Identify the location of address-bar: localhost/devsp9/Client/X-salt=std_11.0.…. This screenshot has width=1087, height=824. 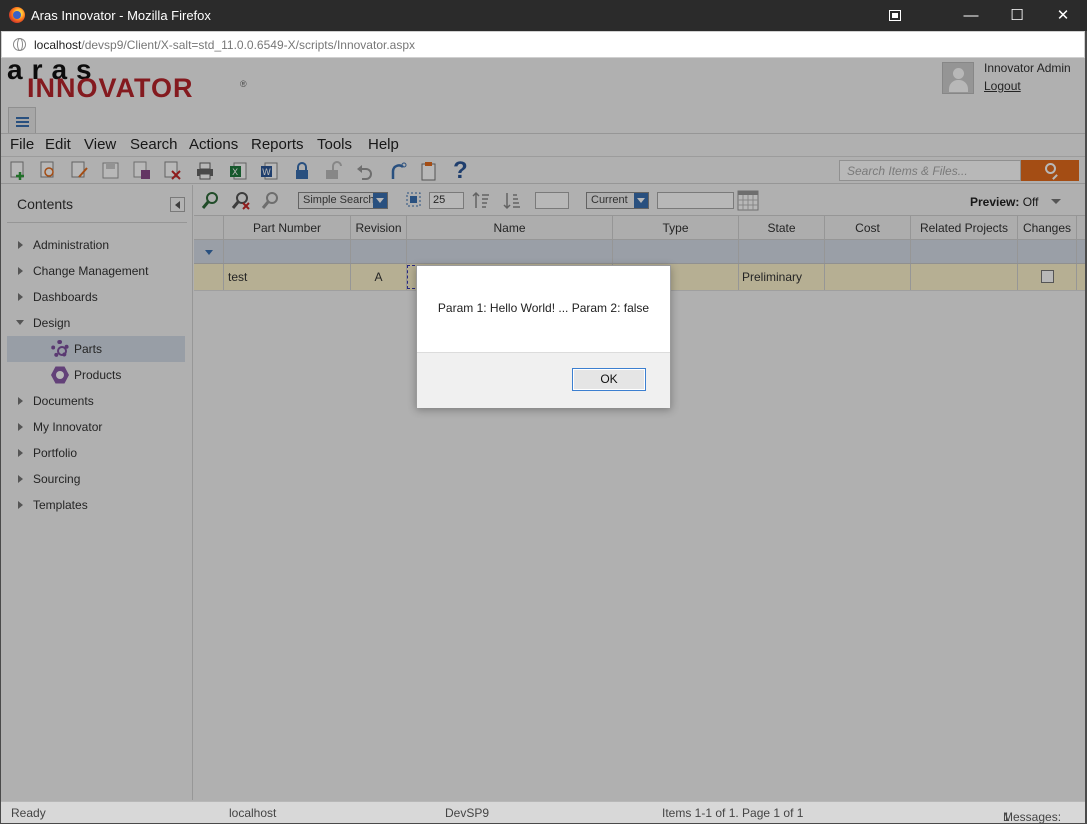
(543, 44).